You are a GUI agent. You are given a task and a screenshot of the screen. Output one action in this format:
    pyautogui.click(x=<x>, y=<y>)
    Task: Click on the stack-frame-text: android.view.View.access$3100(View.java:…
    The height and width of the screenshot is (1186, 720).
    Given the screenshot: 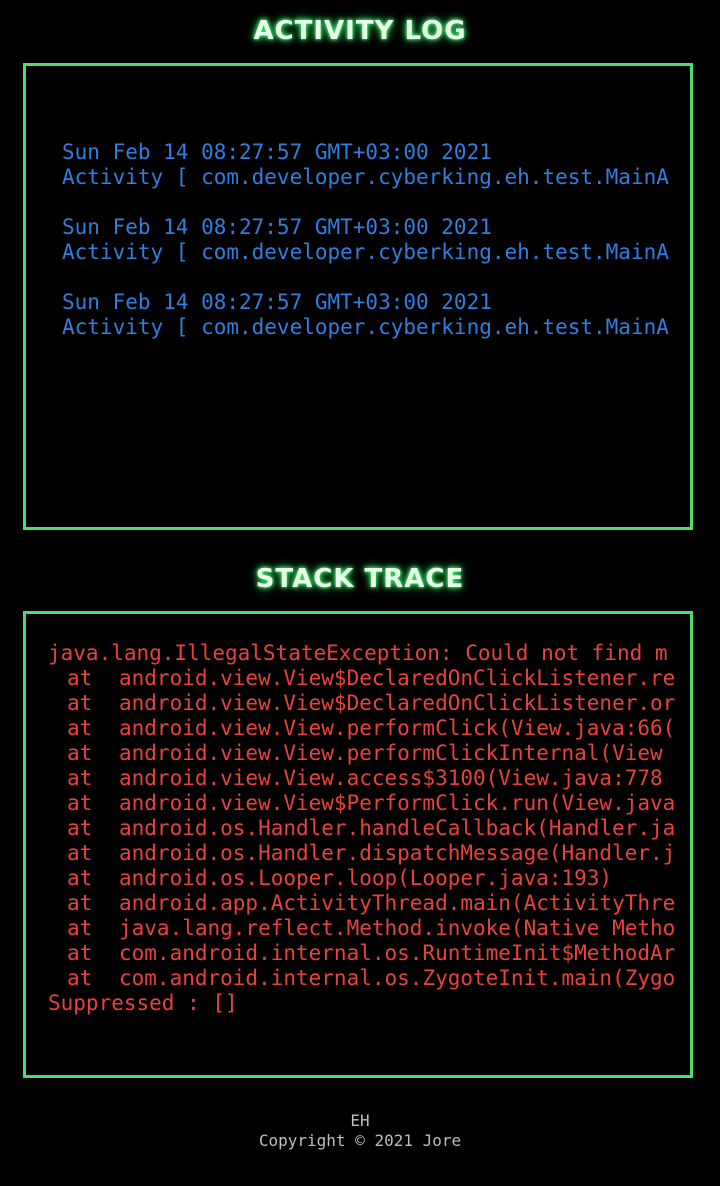 What is the action you would take?
    pyautogui.click(x=391, y=778)
    